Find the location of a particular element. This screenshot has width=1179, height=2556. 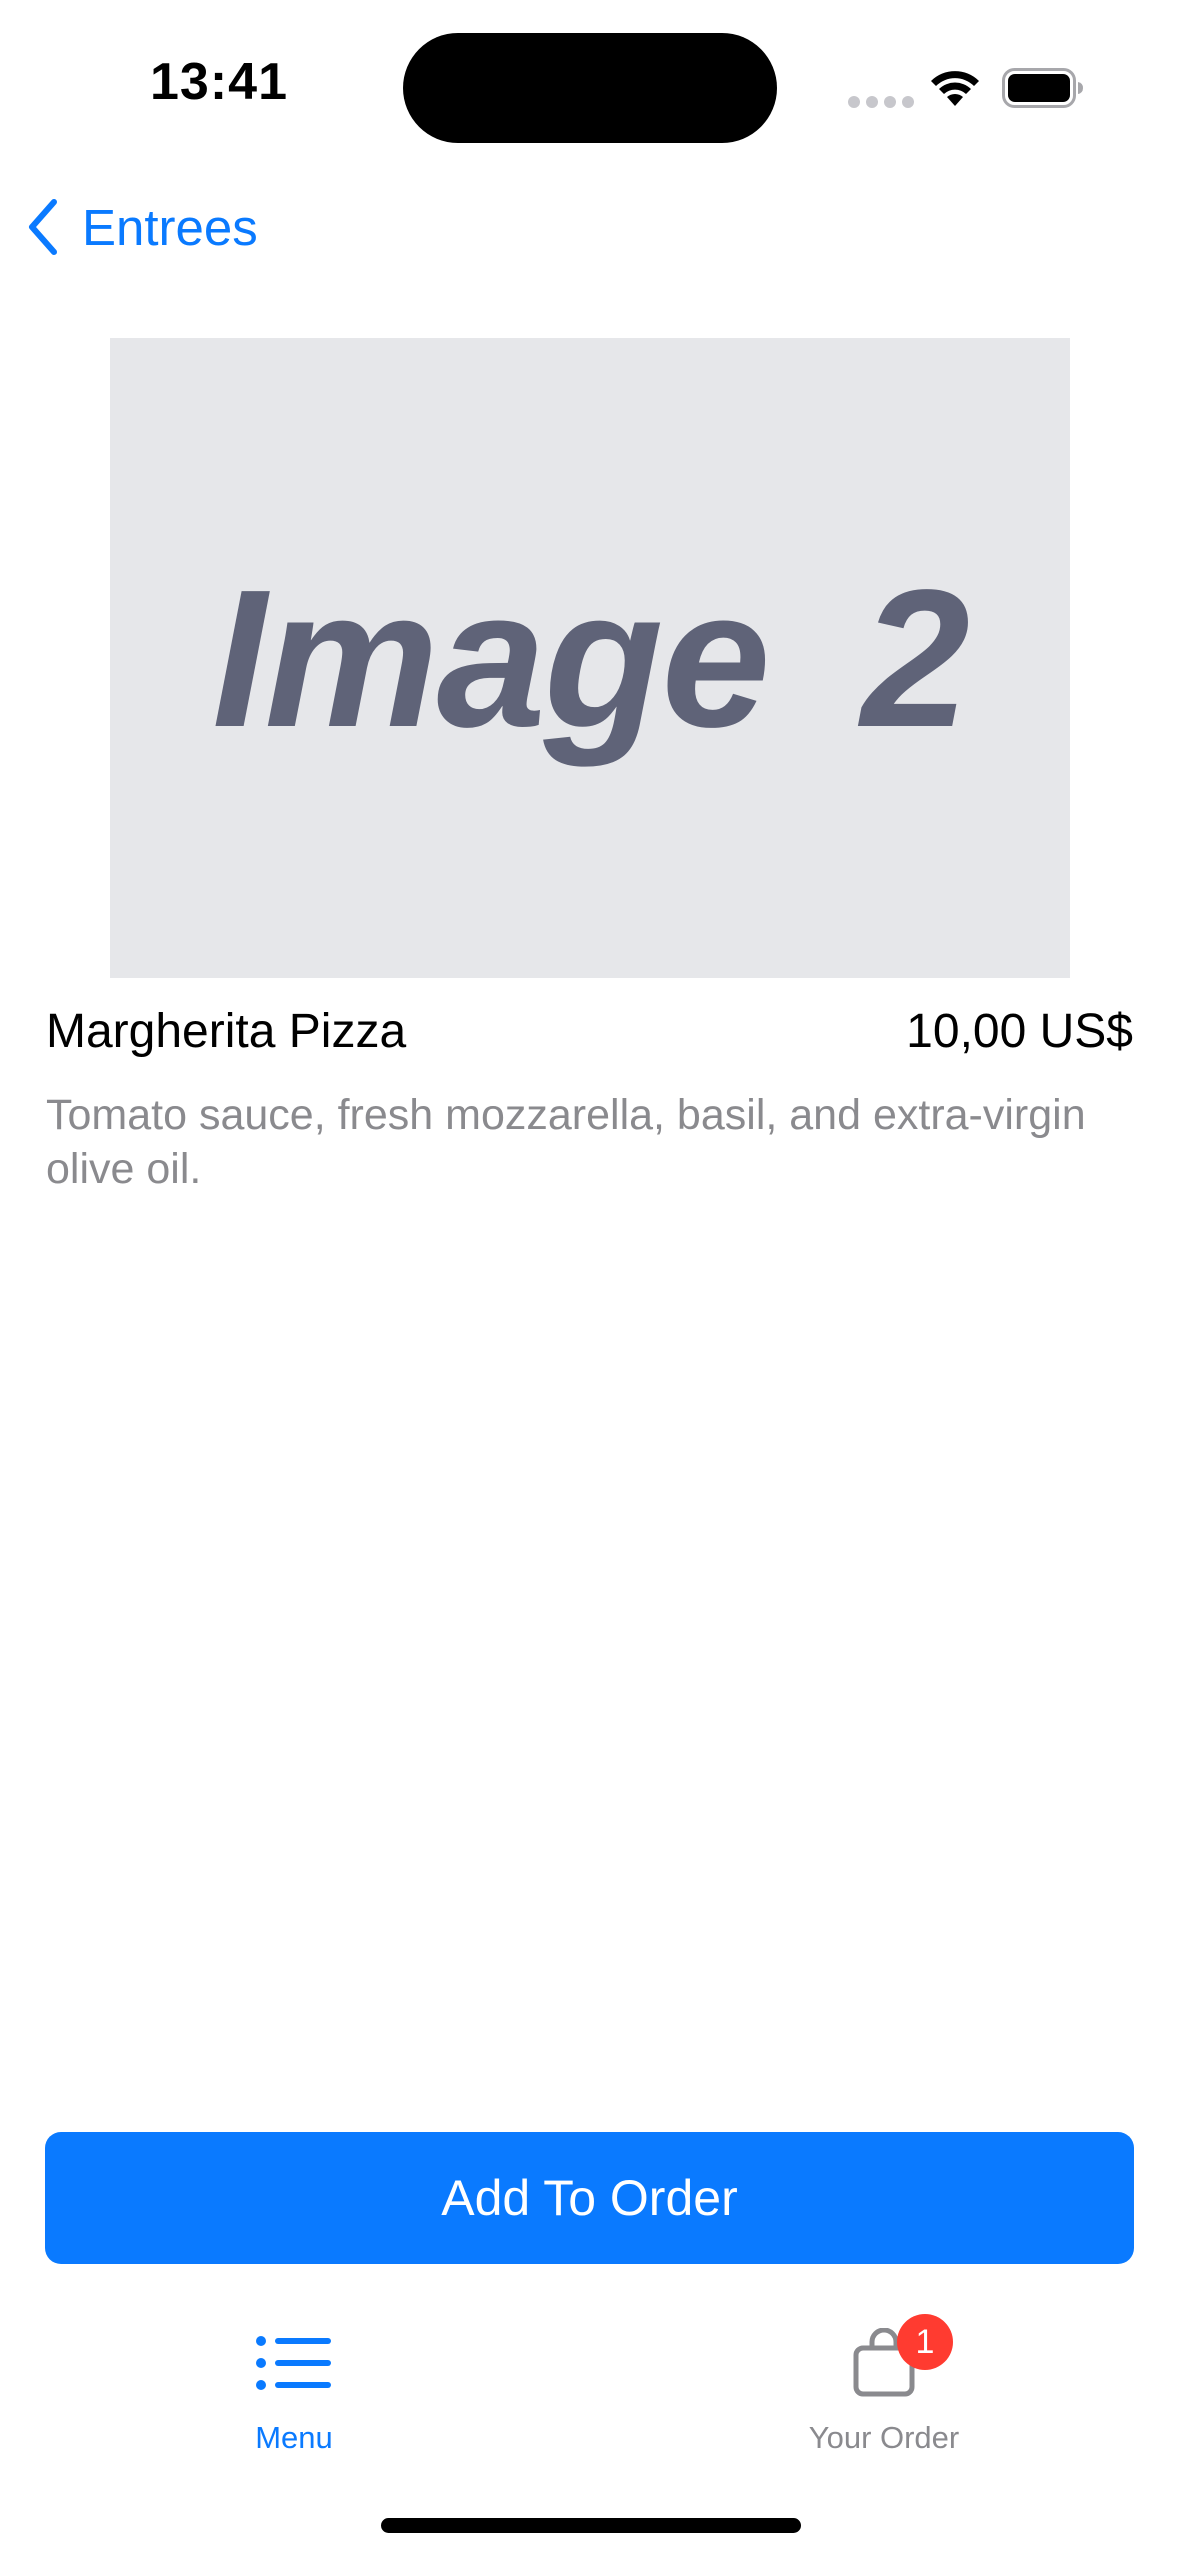

back-button-label: Entrees is located at coordinates (170, 227).